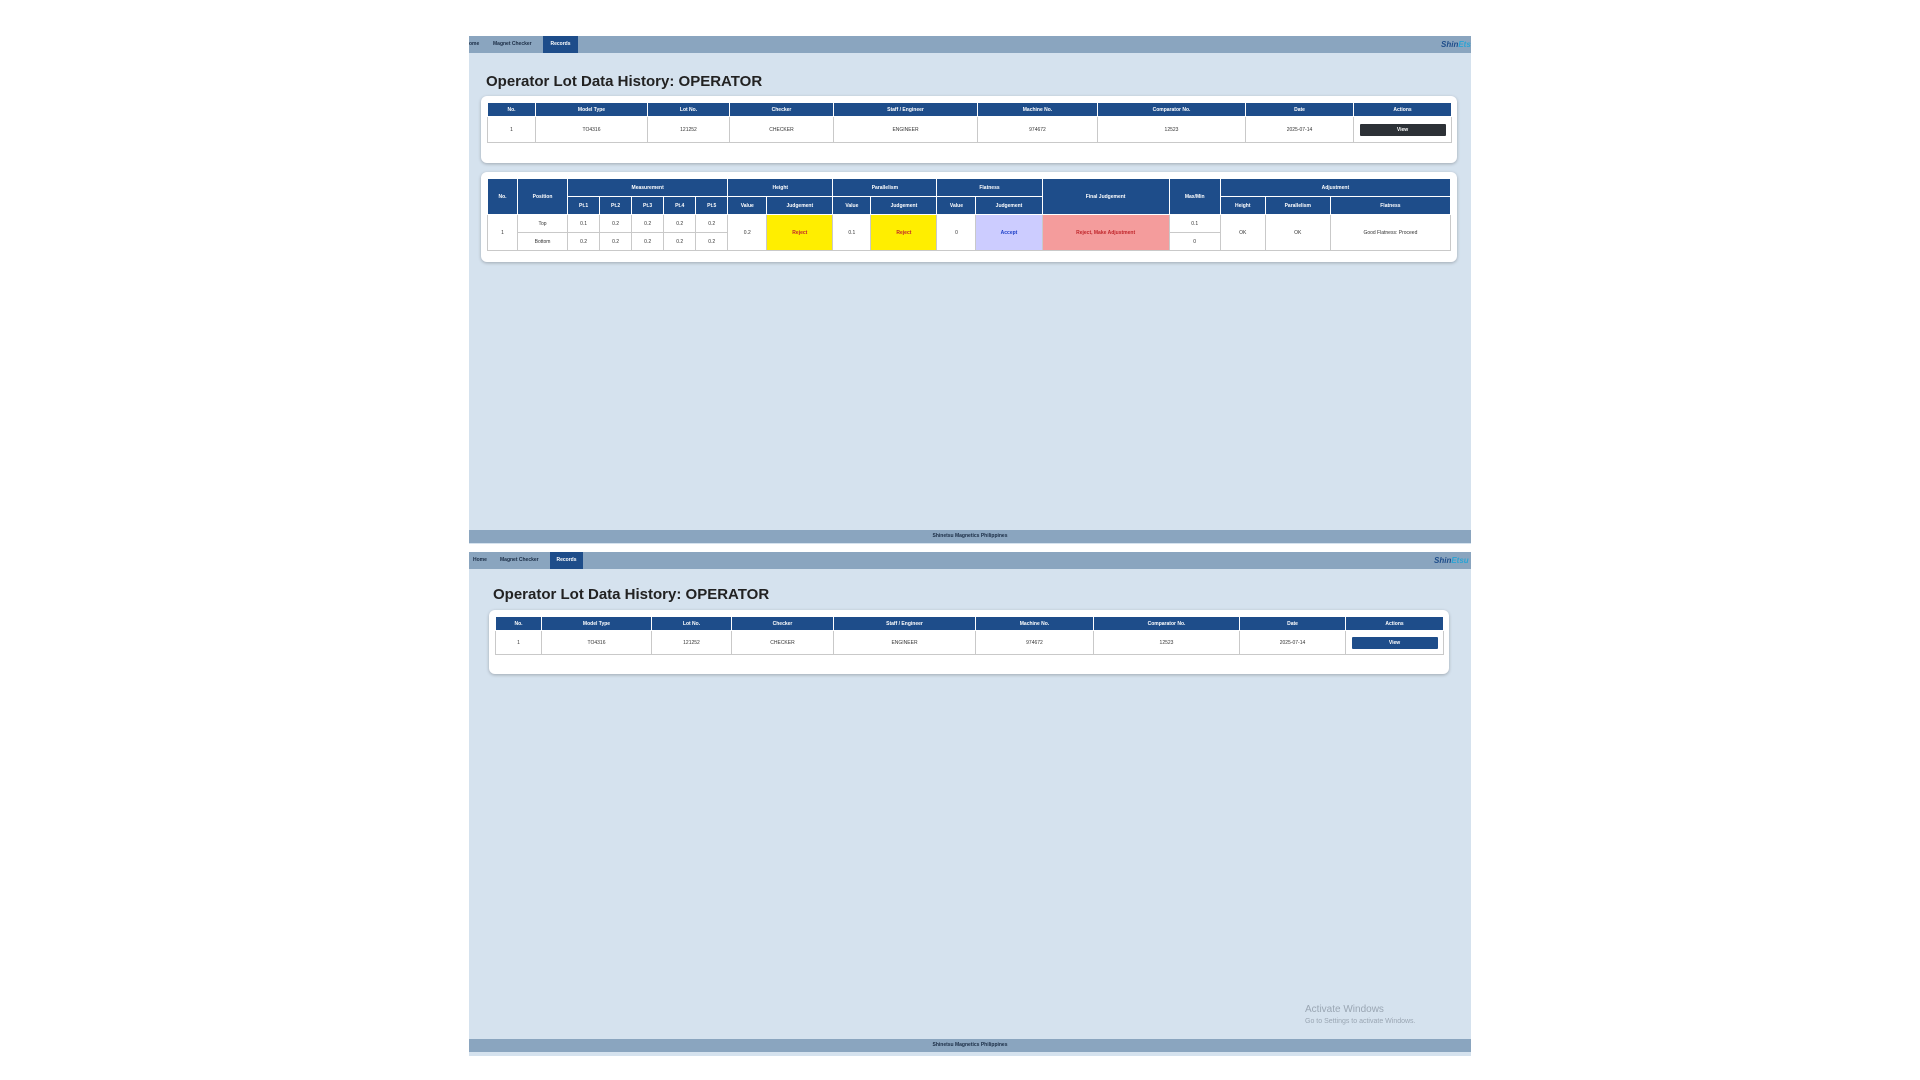 The height and width of the screenshot is (1080, 1920). Describe the element at coordinates (484, 560) in the screenshot. I see `nav-home: Home` at that location.